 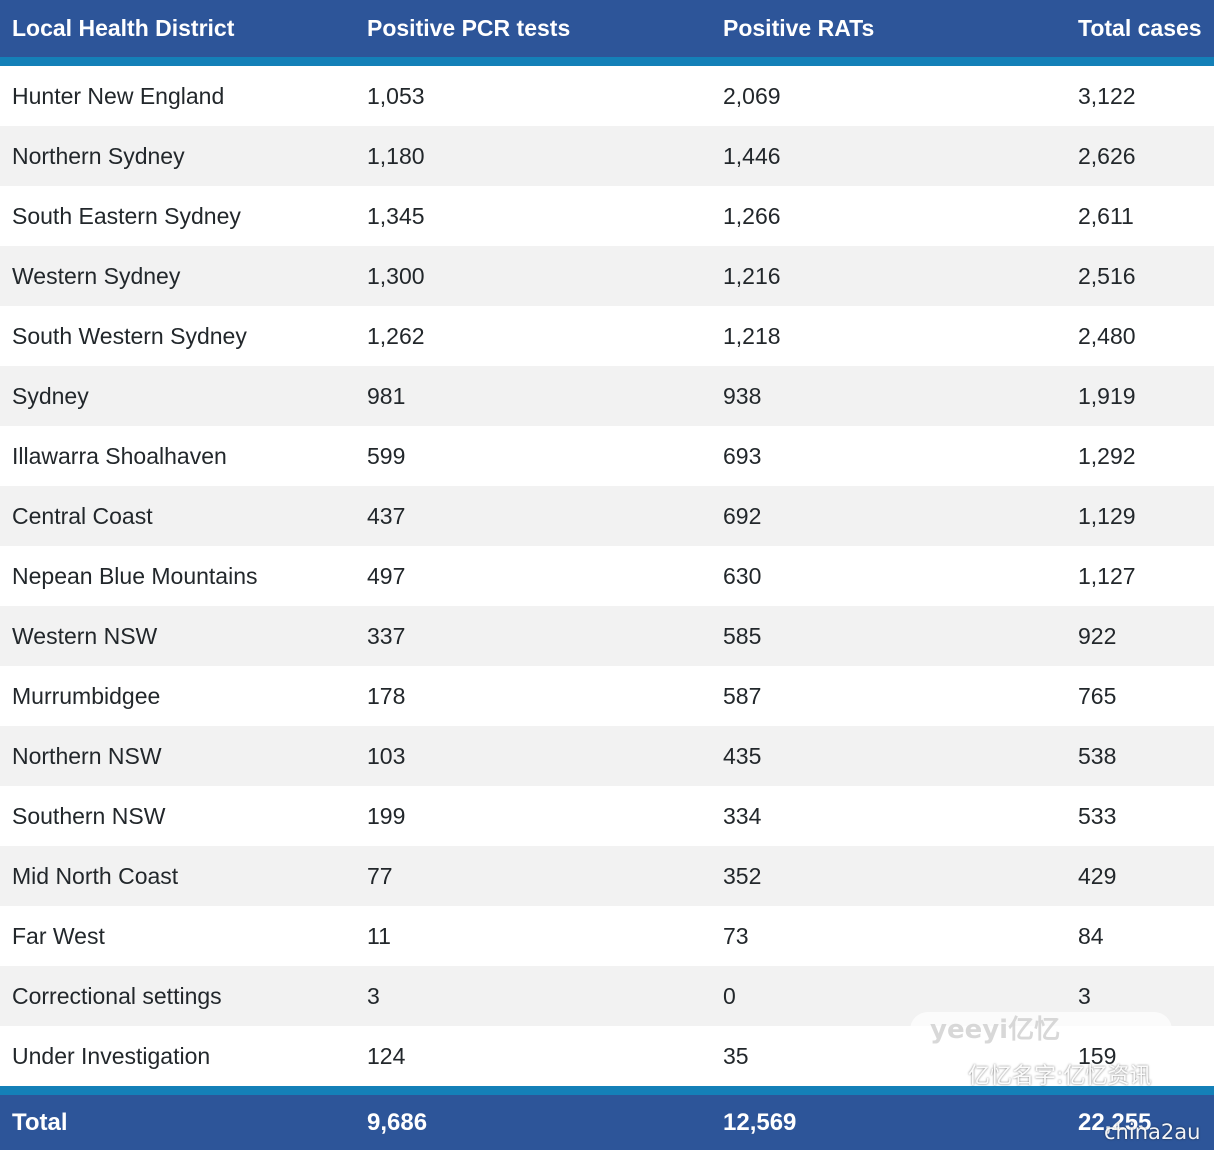 I want to click on cell-pcr: 77, so click(x=380, y=875).